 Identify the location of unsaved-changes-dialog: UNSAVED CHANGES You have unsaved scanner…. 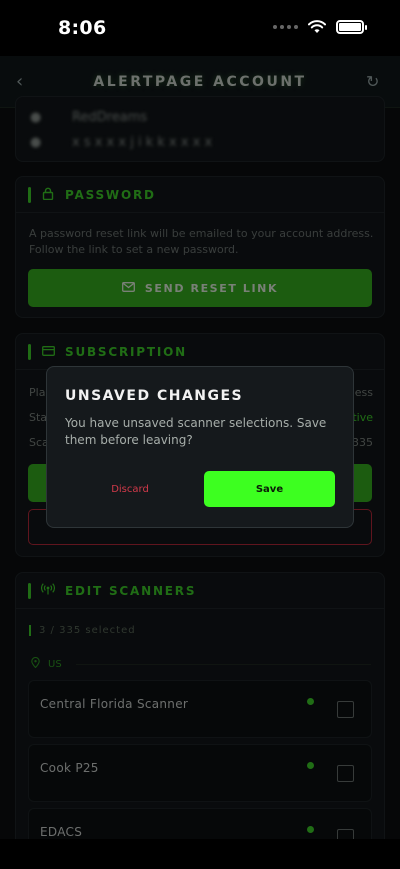
(200, 447).